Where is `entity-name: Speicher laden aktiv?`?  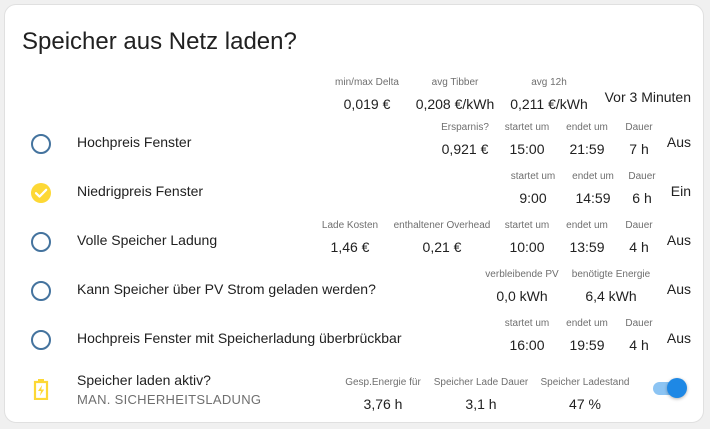 entity-name: Speicher laden aktiv? is located at coordinates (144, 380).